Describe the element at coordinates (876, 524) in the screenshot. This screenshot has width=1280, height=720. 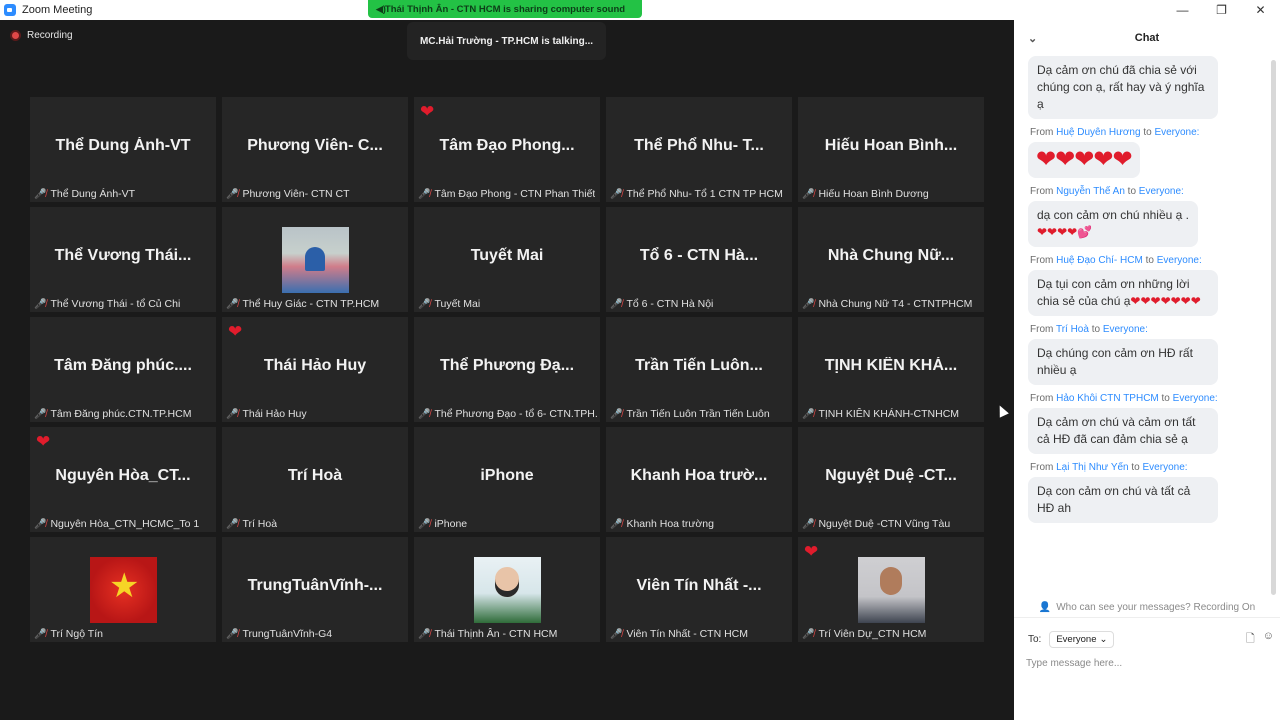
I see `participant-label: 🎤̸ Nguyệt Duệ -CTN Vũng Tàu` at that location.